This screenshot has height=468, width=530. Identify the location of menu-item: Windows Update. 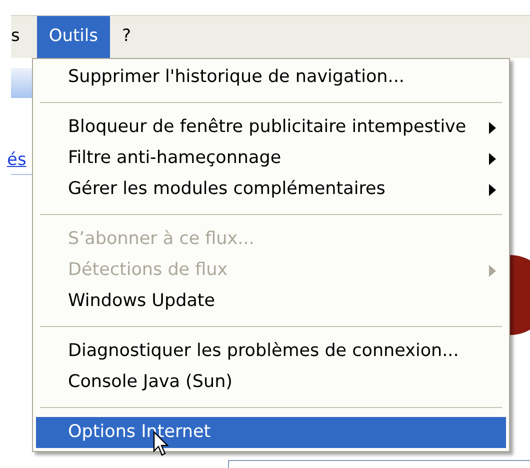
(271, 301).